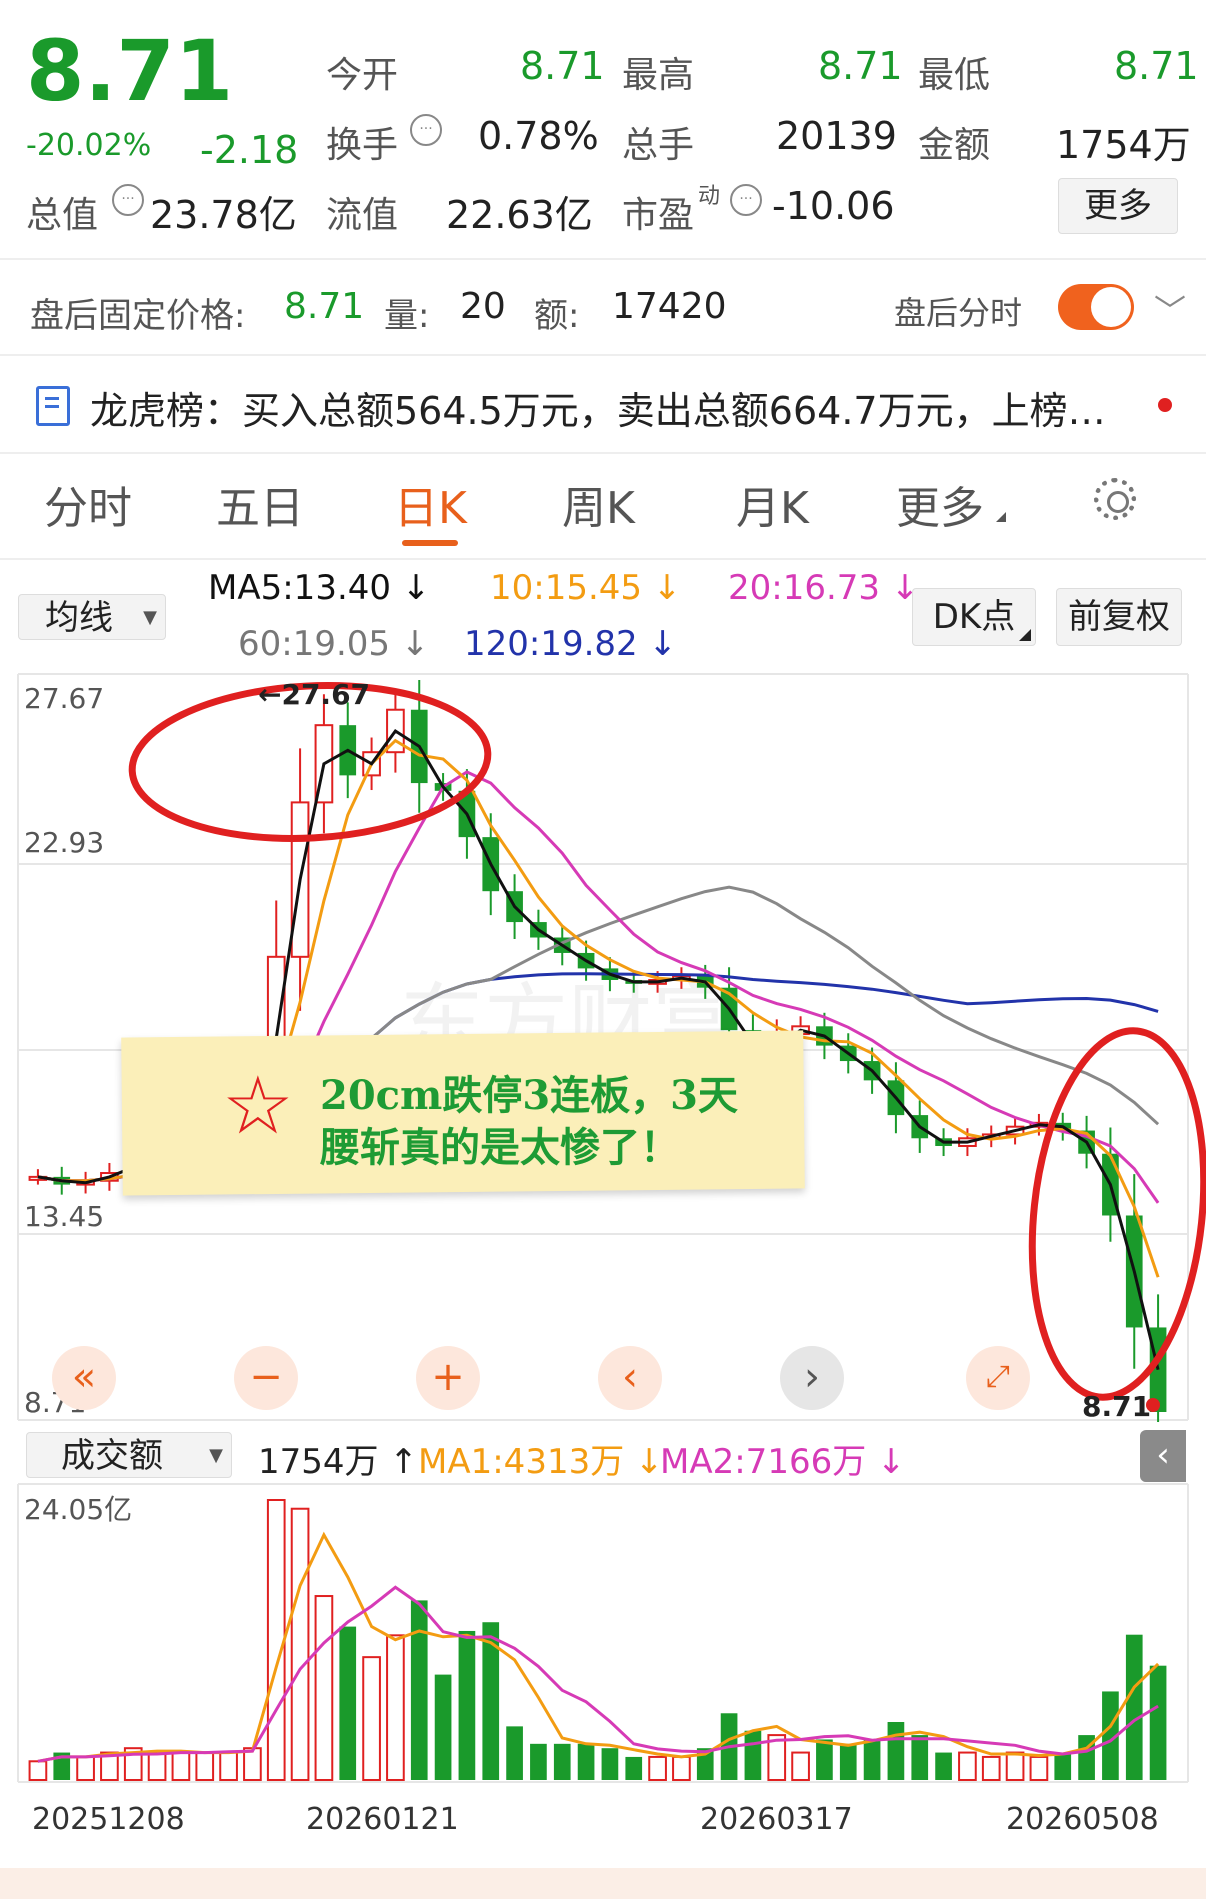 Image resolution: width=1206 pixels, height=1899 pixels. I want to click on ma60-value: 60:19.05 ↓, so click(334, 644).